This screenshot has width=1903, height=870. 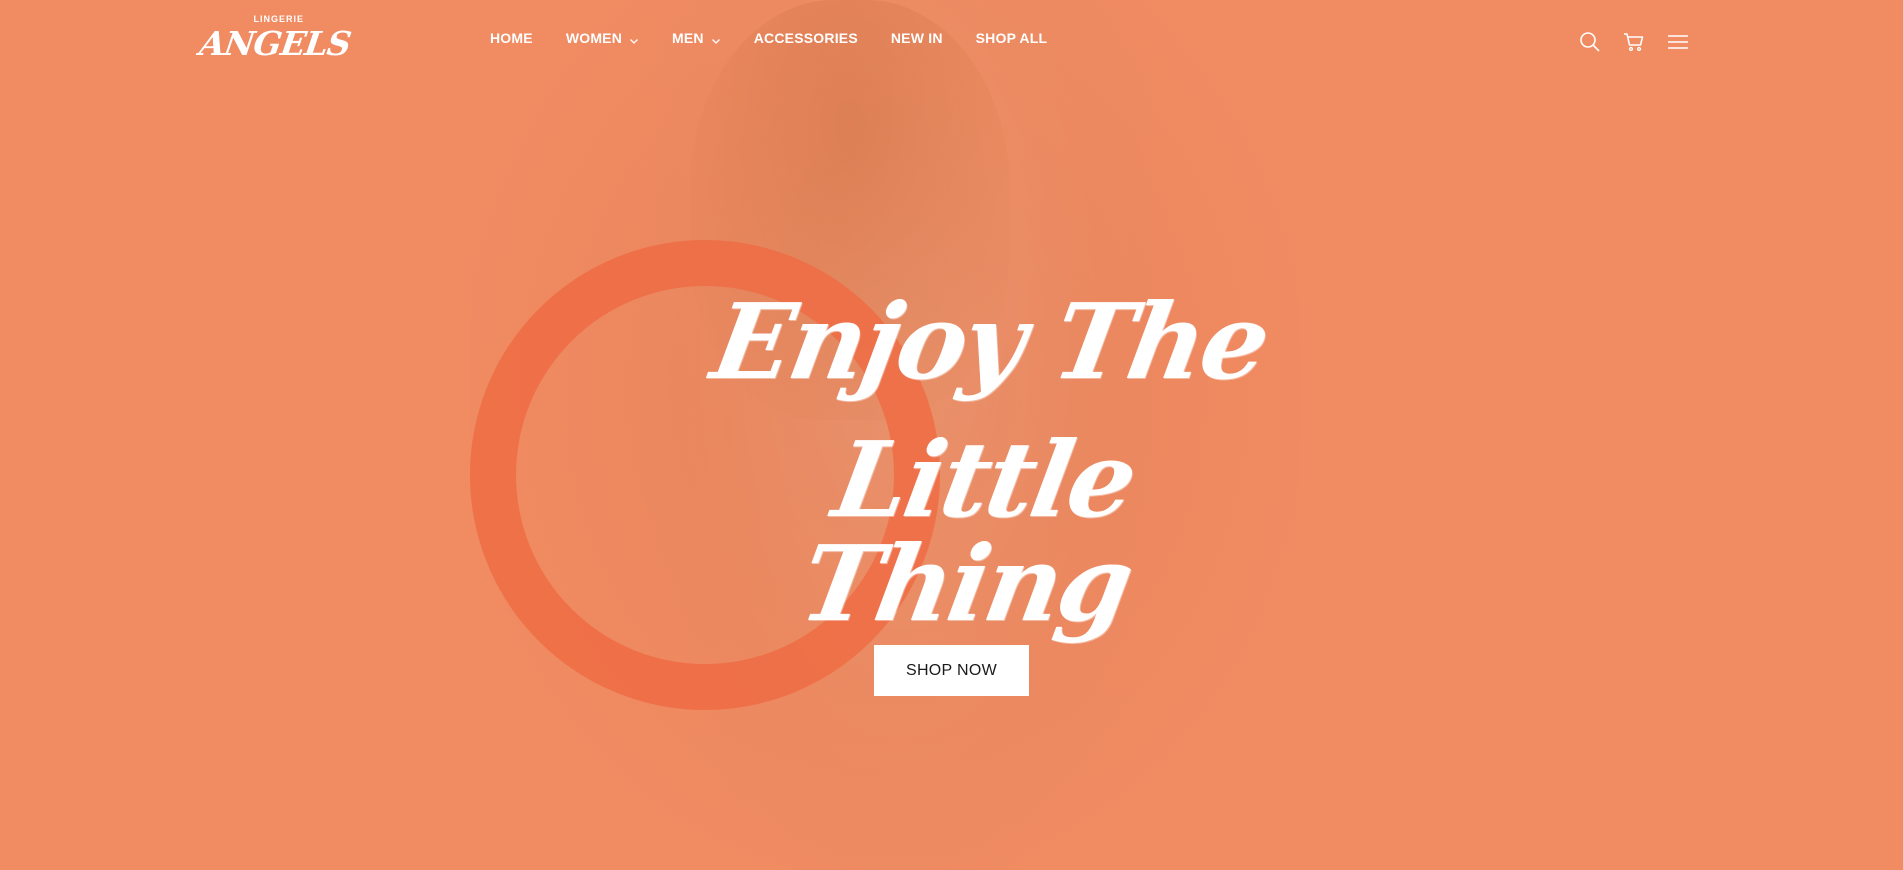 I want to click on nav-item-shop-all: SHOP ALL, so click(x=1012, y=38).